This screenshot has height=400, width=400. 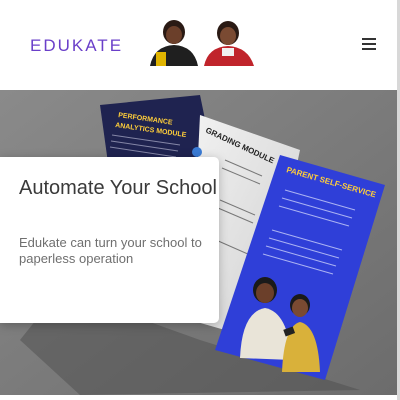 I want to click on menu-button, so click(x=369, y=44).